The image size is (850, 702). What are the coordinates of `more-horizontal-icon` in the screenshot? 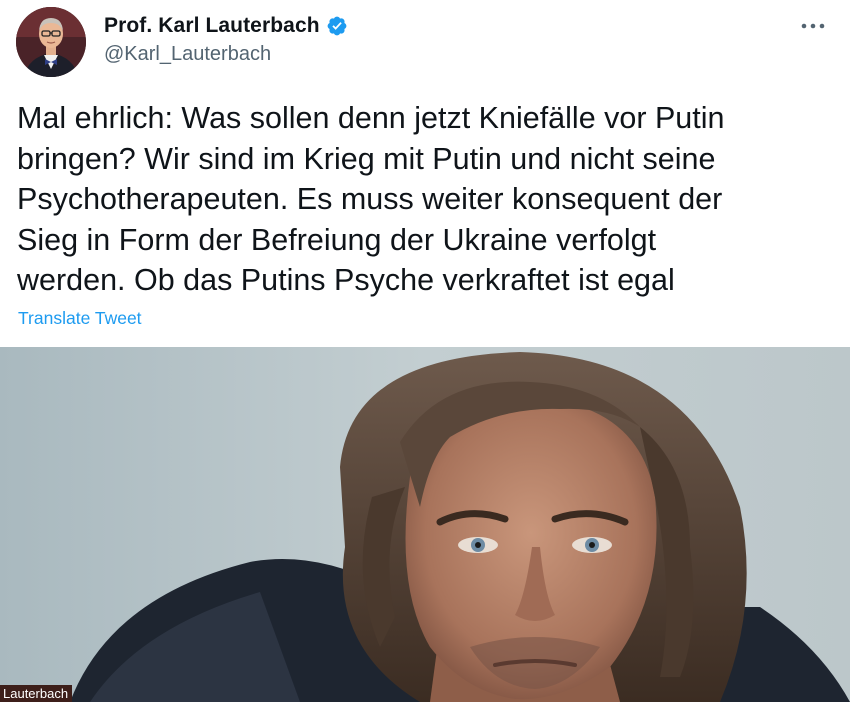 It's located at (813, 26).